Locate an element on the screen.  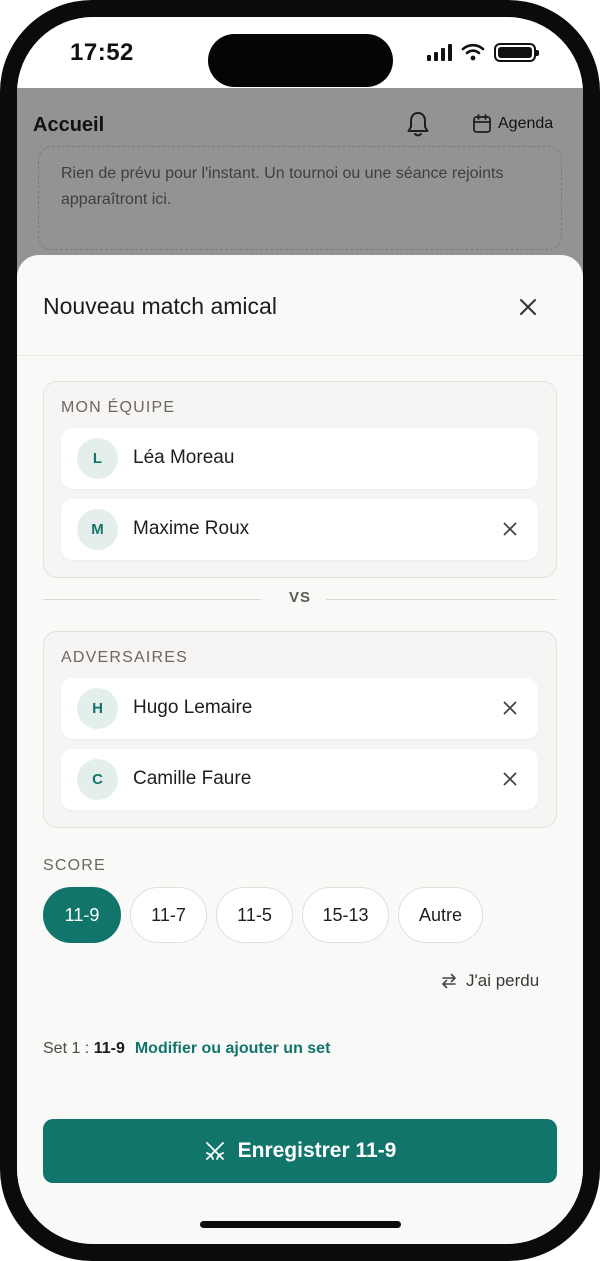
score-chip-11-5: 11-5 is located at coordinates (254, 915).